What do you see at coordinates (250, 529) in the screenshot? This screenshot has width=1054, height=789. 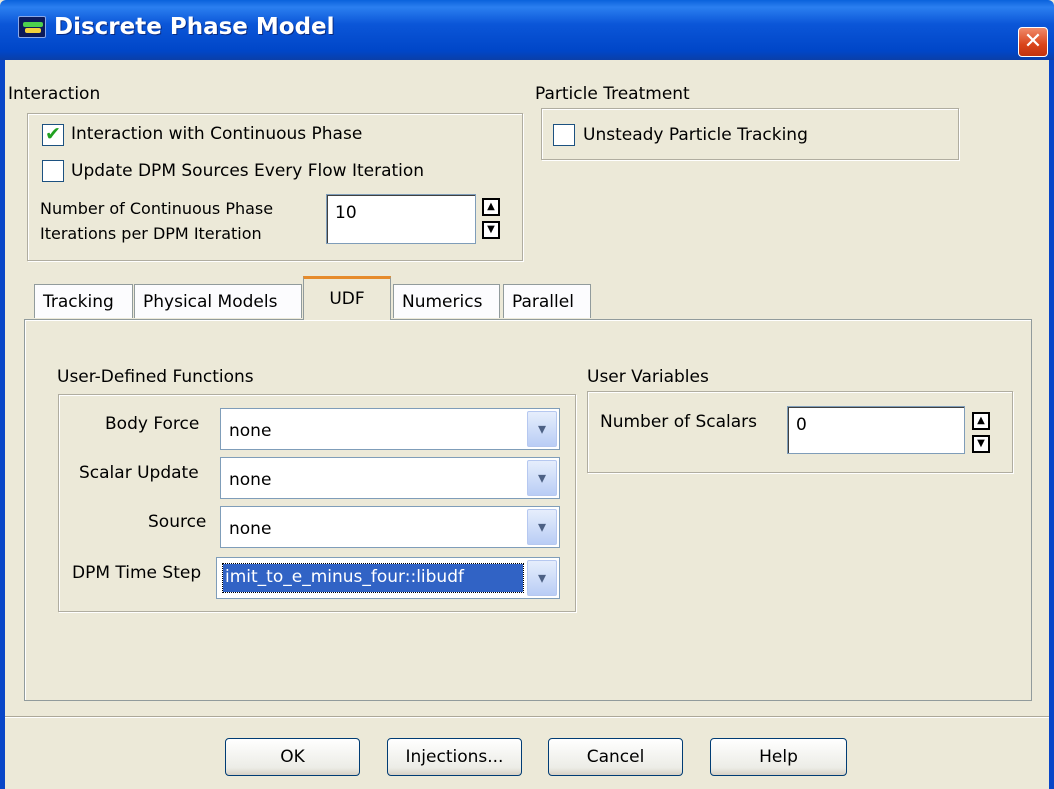 I see `source-value: none` at bounding box center [250, 529].